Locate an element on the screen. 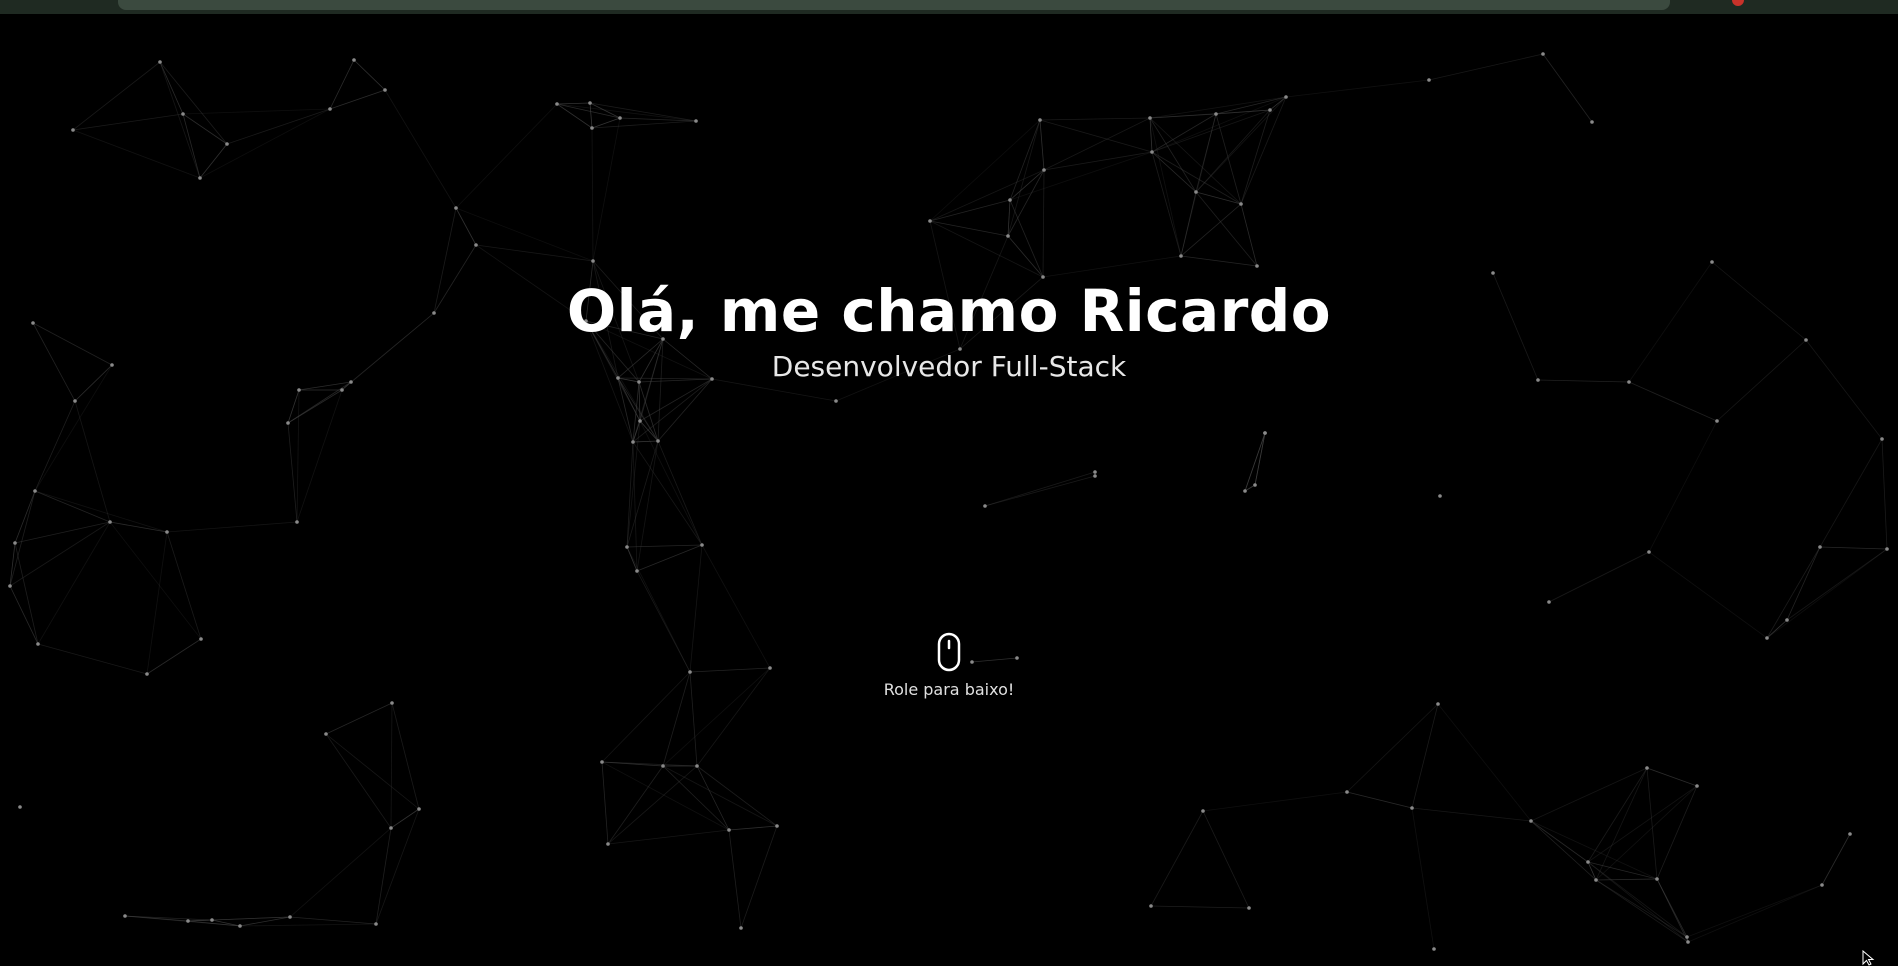  scroll-down-hint: Role para baixo! is located at coordinates (949, 665).